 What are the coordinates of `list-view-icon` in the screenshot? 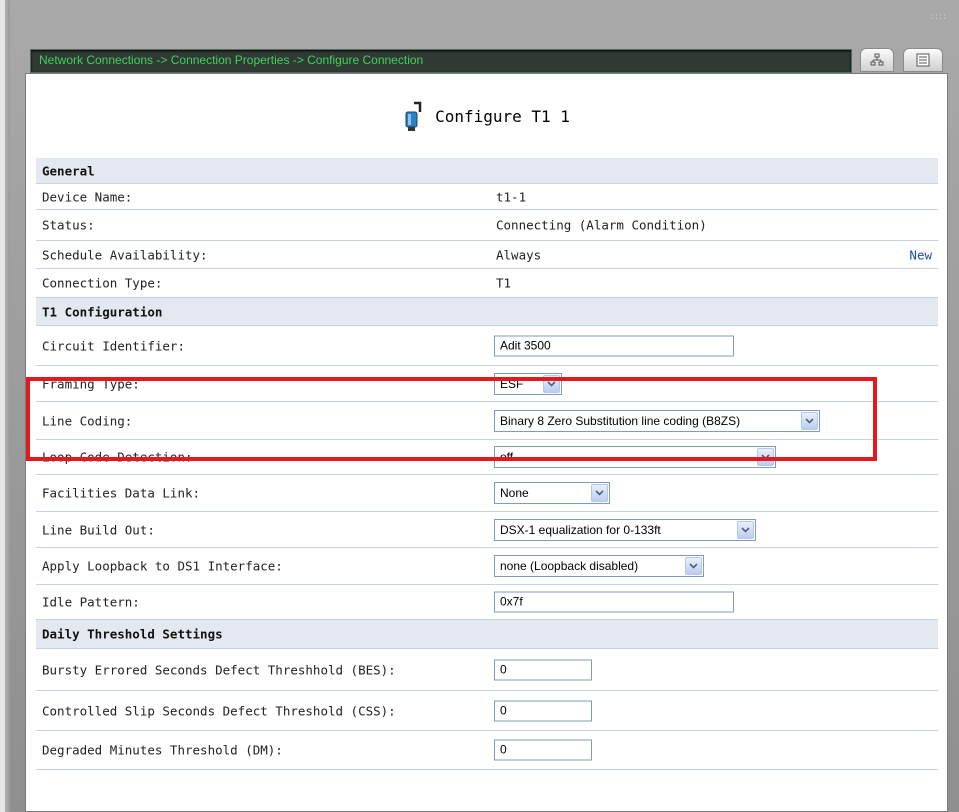 It's located at (923, 60).